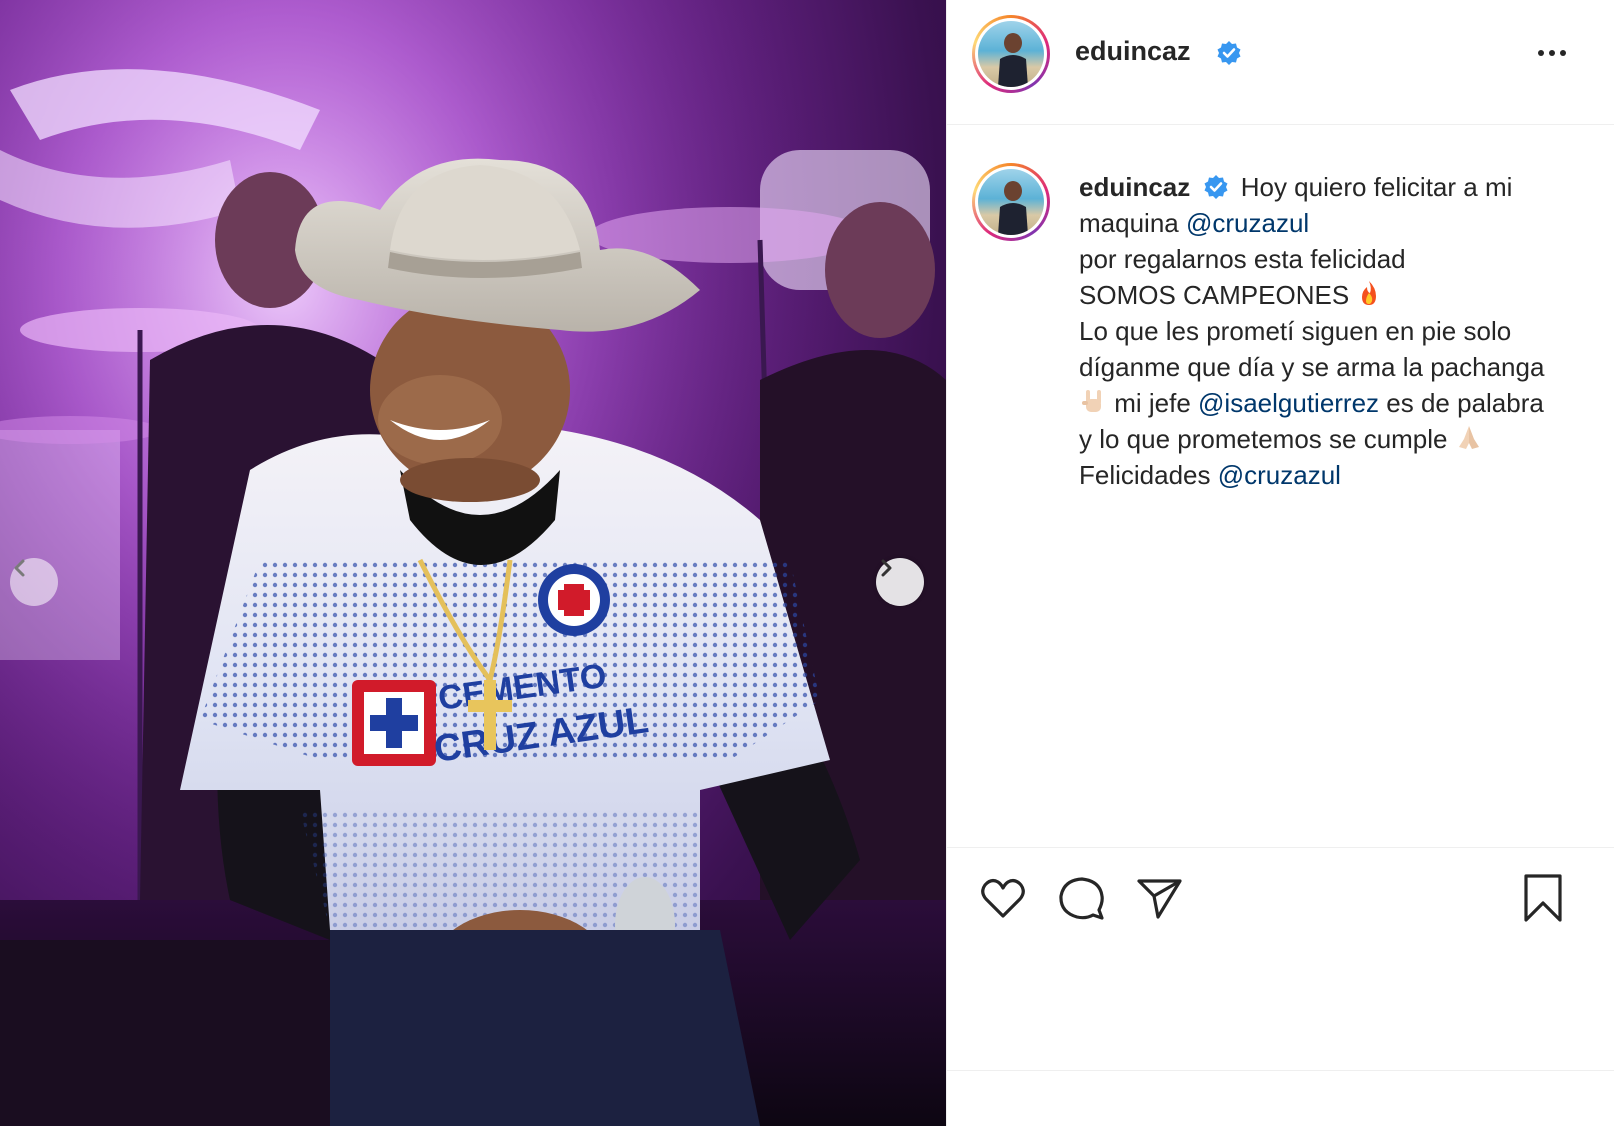 The width and height of the screenshot is (1614, 1126). What do you see at coordinates (1468, 437) in the screenshot?
I see `folded-hands-emoji-icon` at bounding box center [1468, 437].